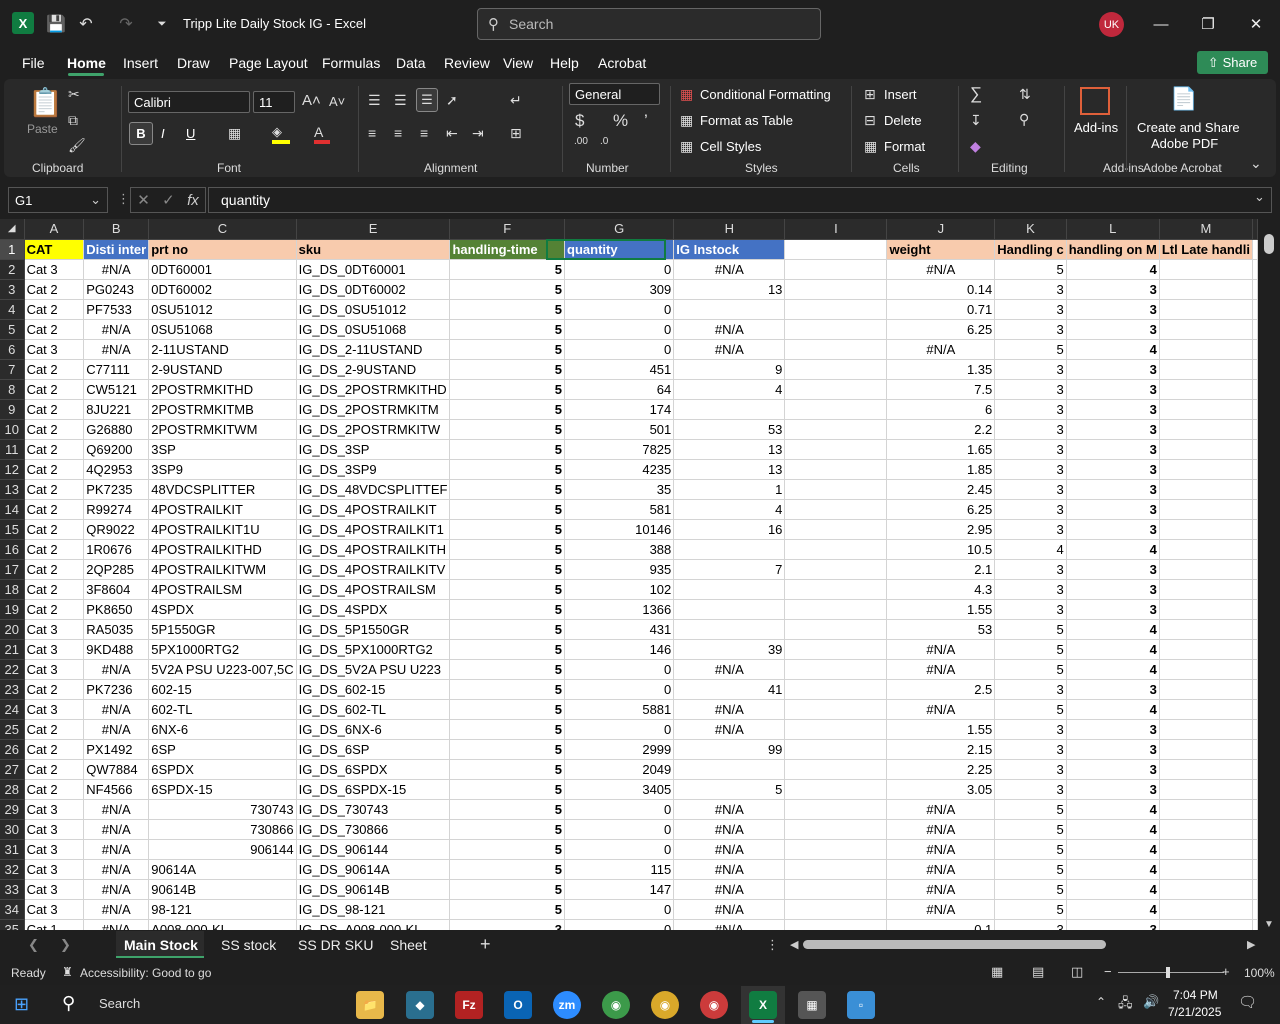  Describe the element at coordinates (222, 689) in the screenshot. I see `cell: 602-15` at that location.